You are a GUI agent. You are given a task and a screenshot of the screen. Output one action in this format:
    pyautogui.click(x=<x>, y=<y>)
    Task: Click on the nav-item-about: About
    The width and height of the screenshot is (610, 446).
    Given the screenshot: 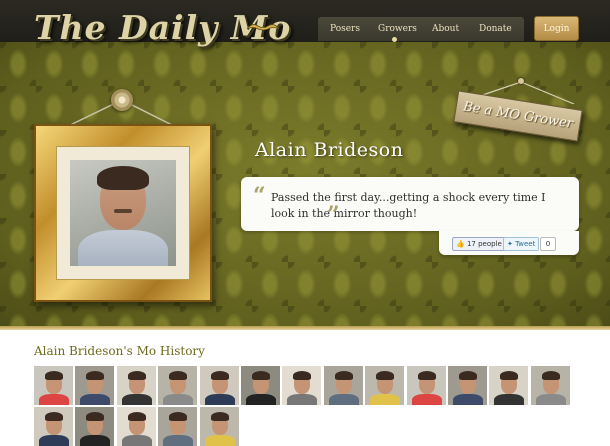 What is the action you would take?
    pyautogui.click(x=445, y=29)
    